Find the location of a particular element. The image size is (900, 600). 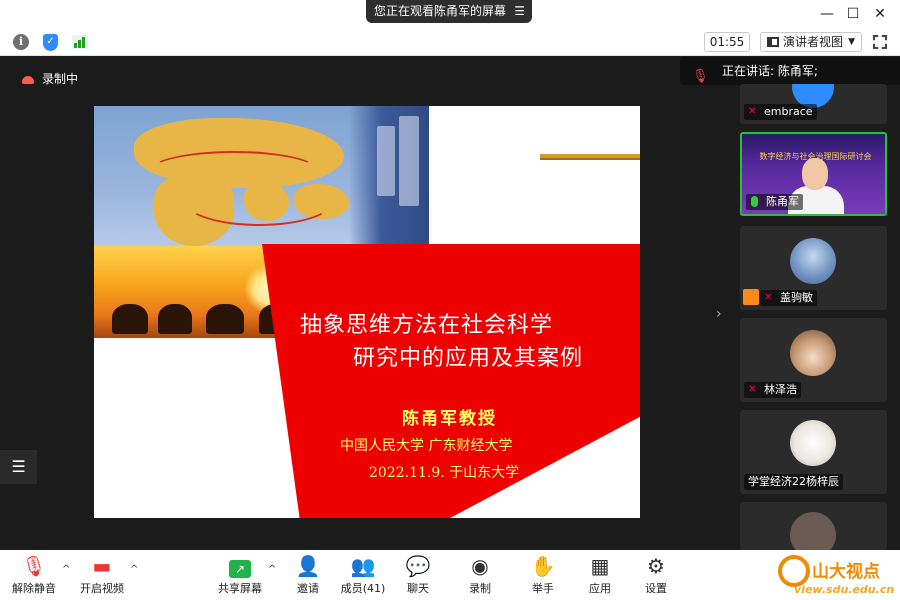

add-person-icon: 👤 is located at coordinates (308, 566).